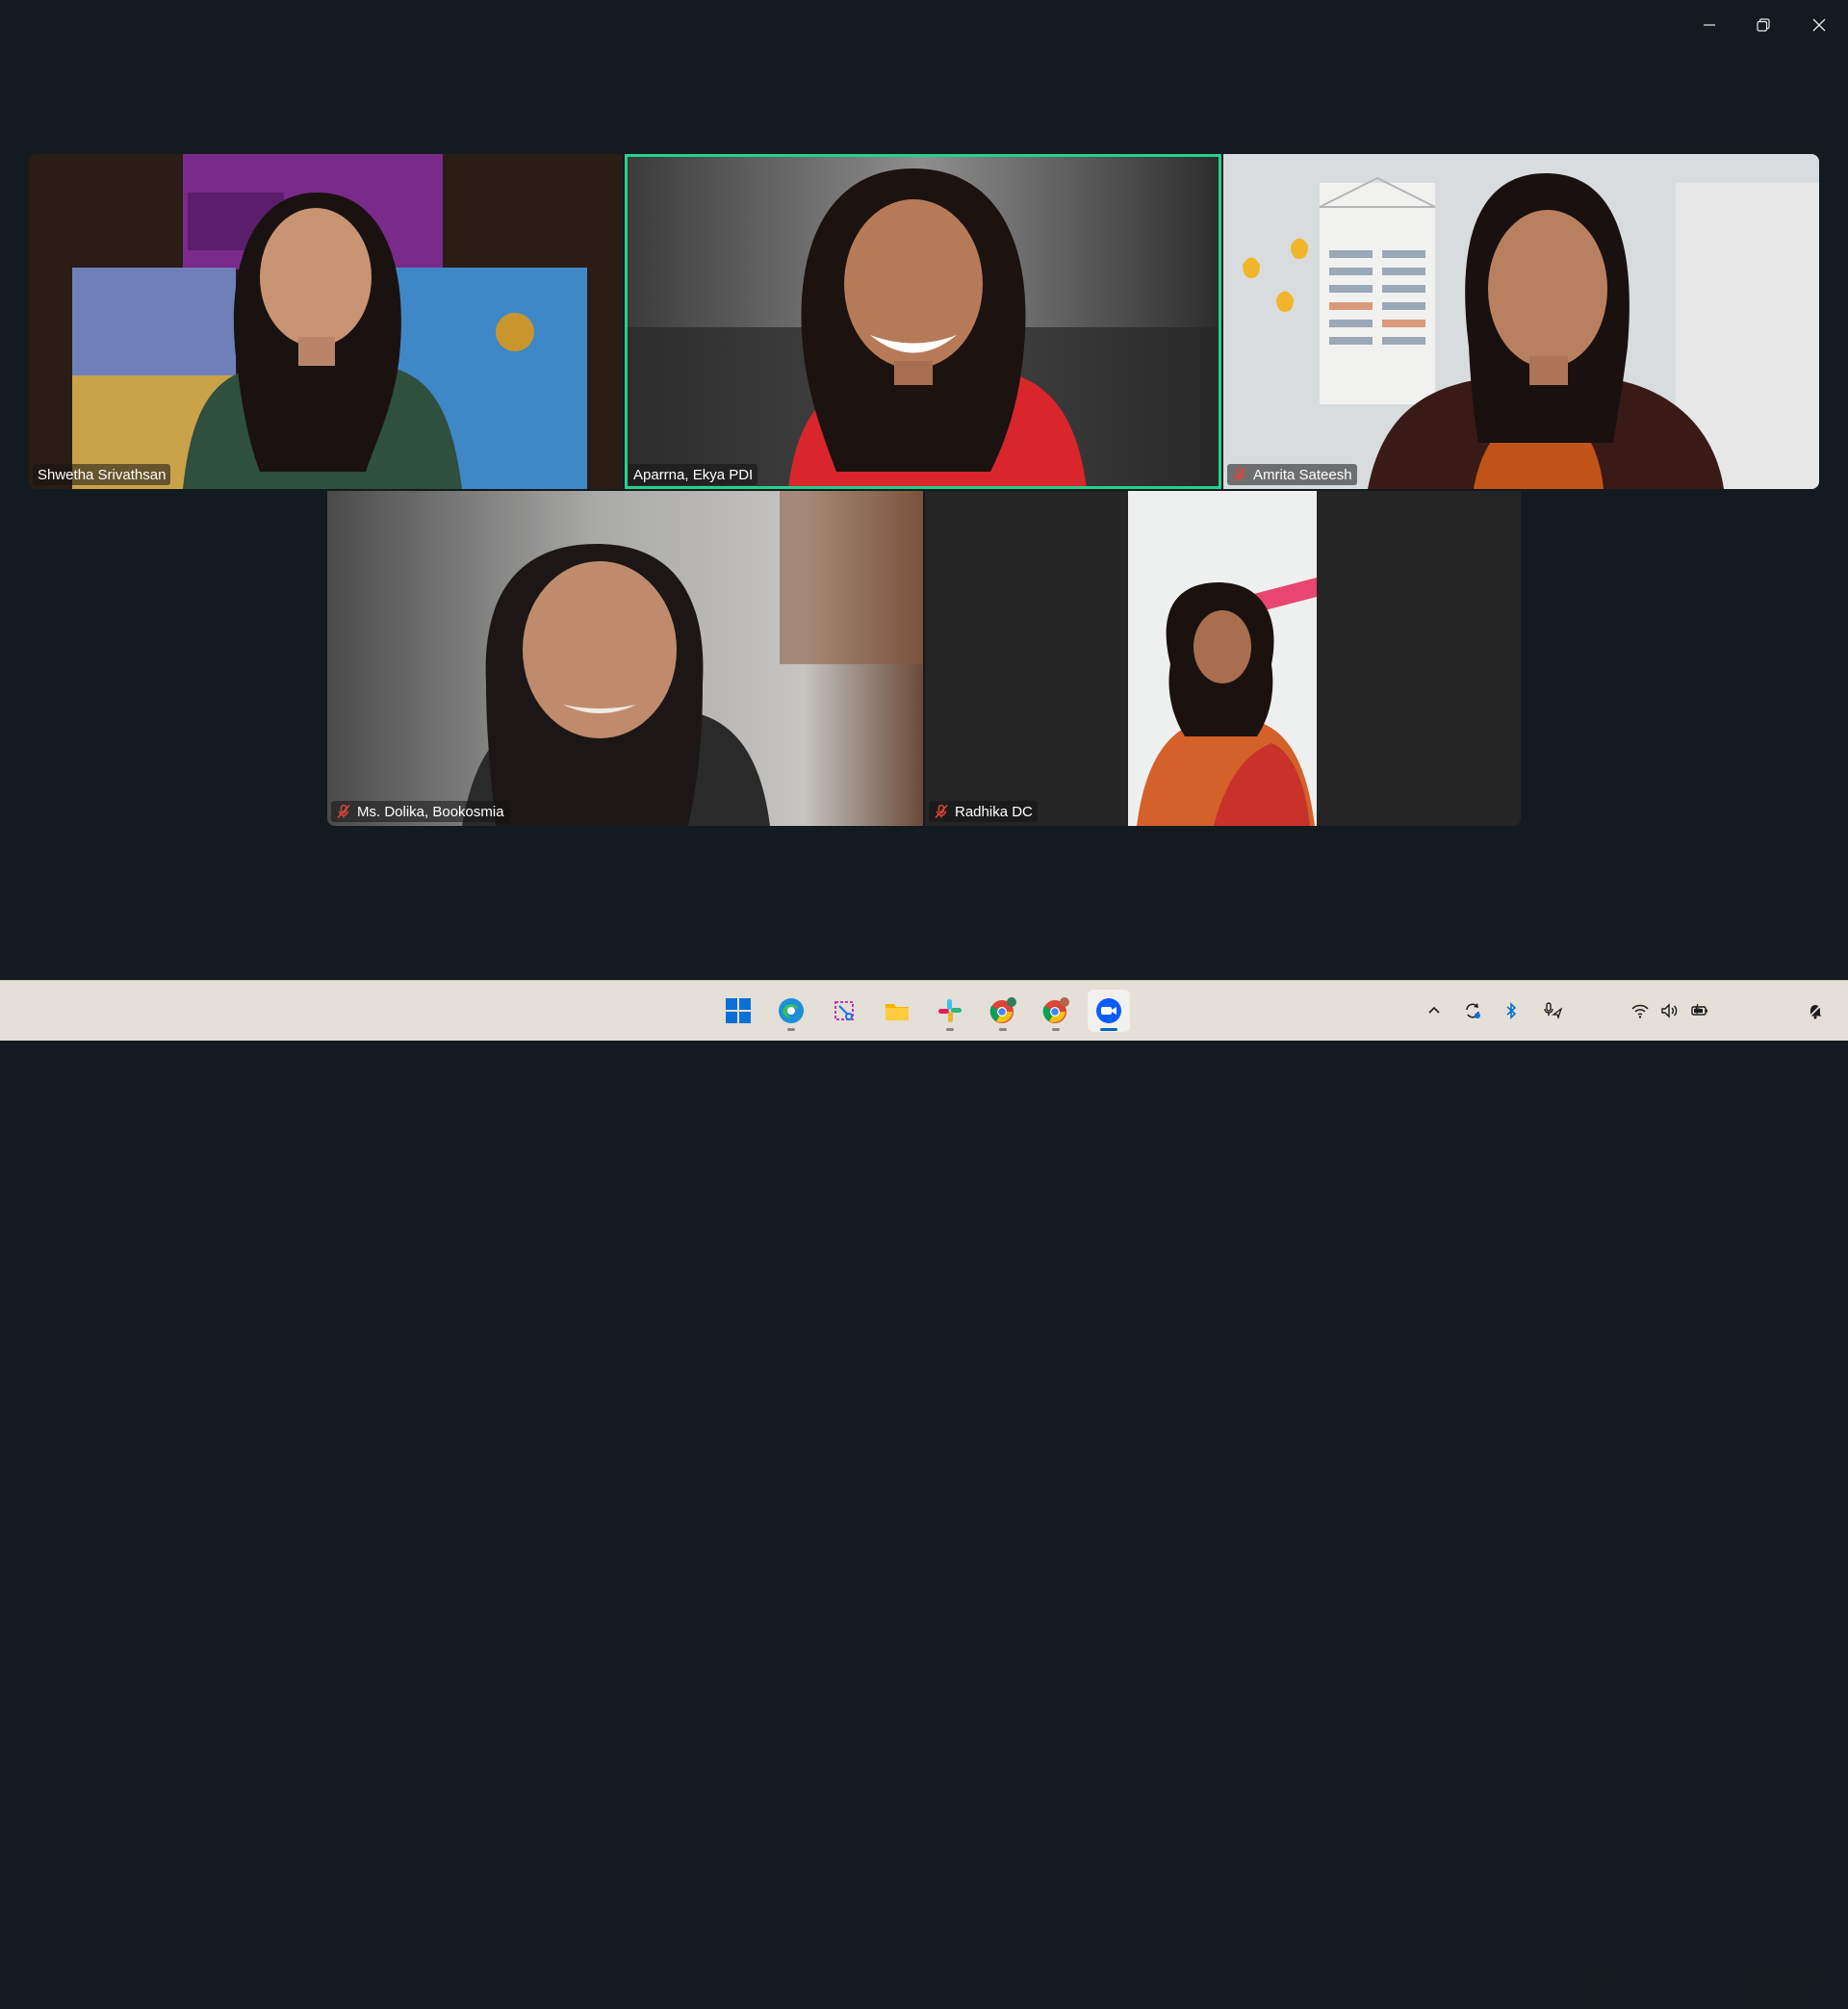 This screenshot has width=1848, height=2009. I want to click on tray-overflow-button, so click(1434, 1010).